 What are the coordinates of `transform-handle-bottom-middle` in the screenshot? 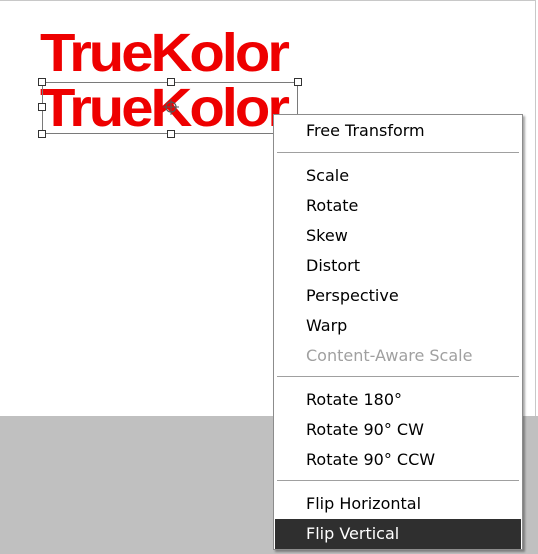 It's located at (171, 134).